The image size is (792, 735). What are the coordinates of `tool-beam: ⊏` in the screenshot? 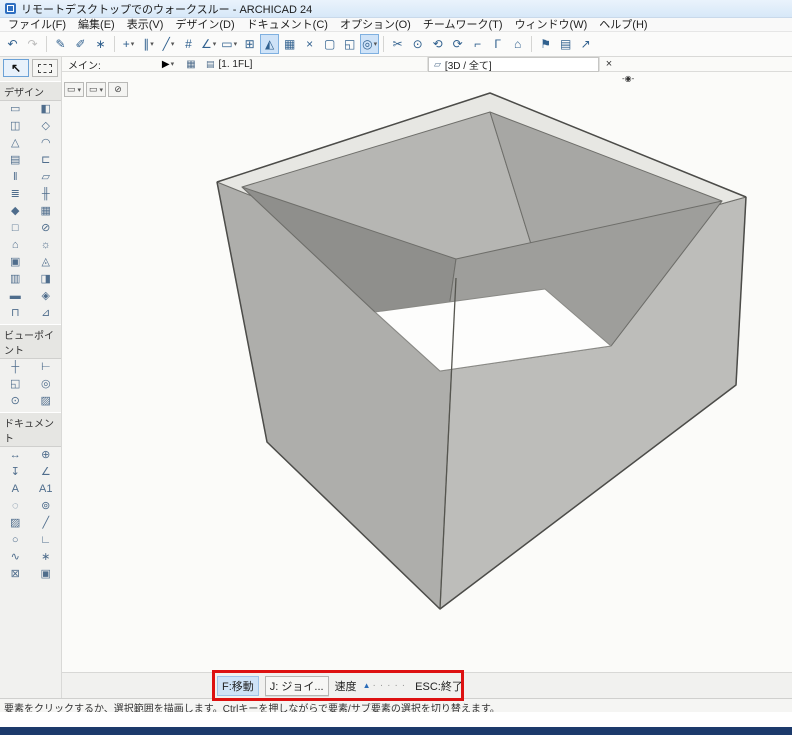 It's located at (46, 160).